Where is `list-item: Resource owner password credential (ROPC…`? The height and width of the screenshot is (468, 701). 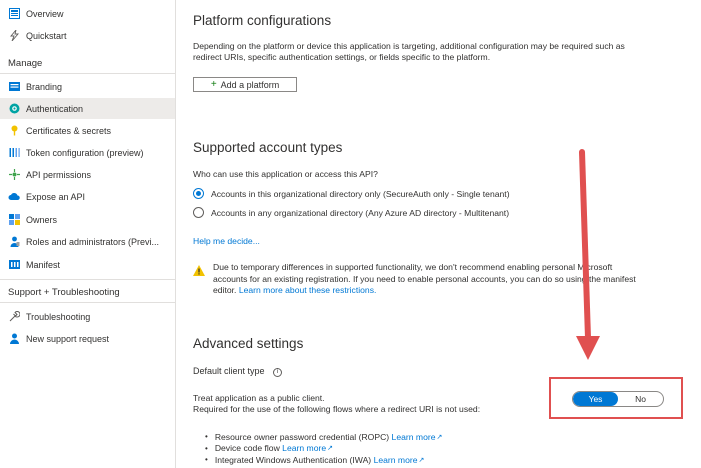
list-item: Resource owner password credential (ROPC… is located at coordinates (318, 437).